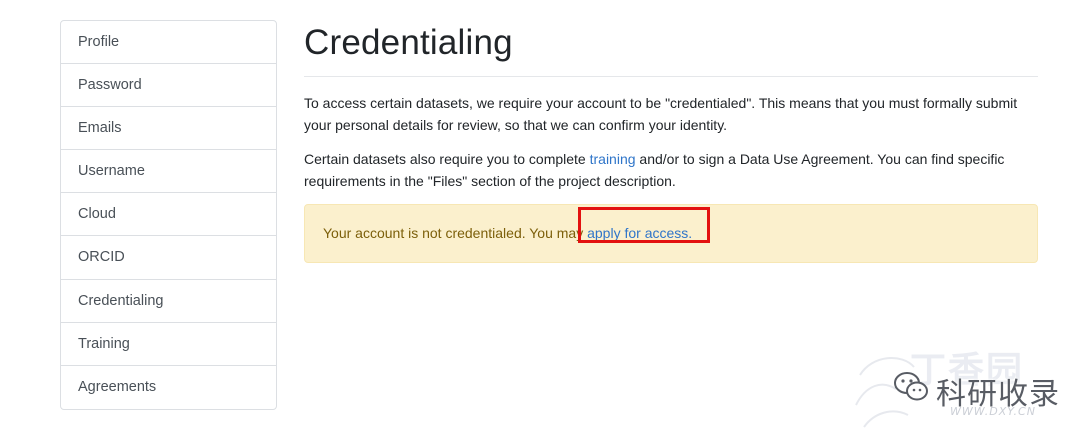 This screenshot has height=439, width=1080. What do you see at coordinates (168, 258) in the screenshot?
I see `sidebar-item-orcid: ORCID` at bounding box center [168, 258].